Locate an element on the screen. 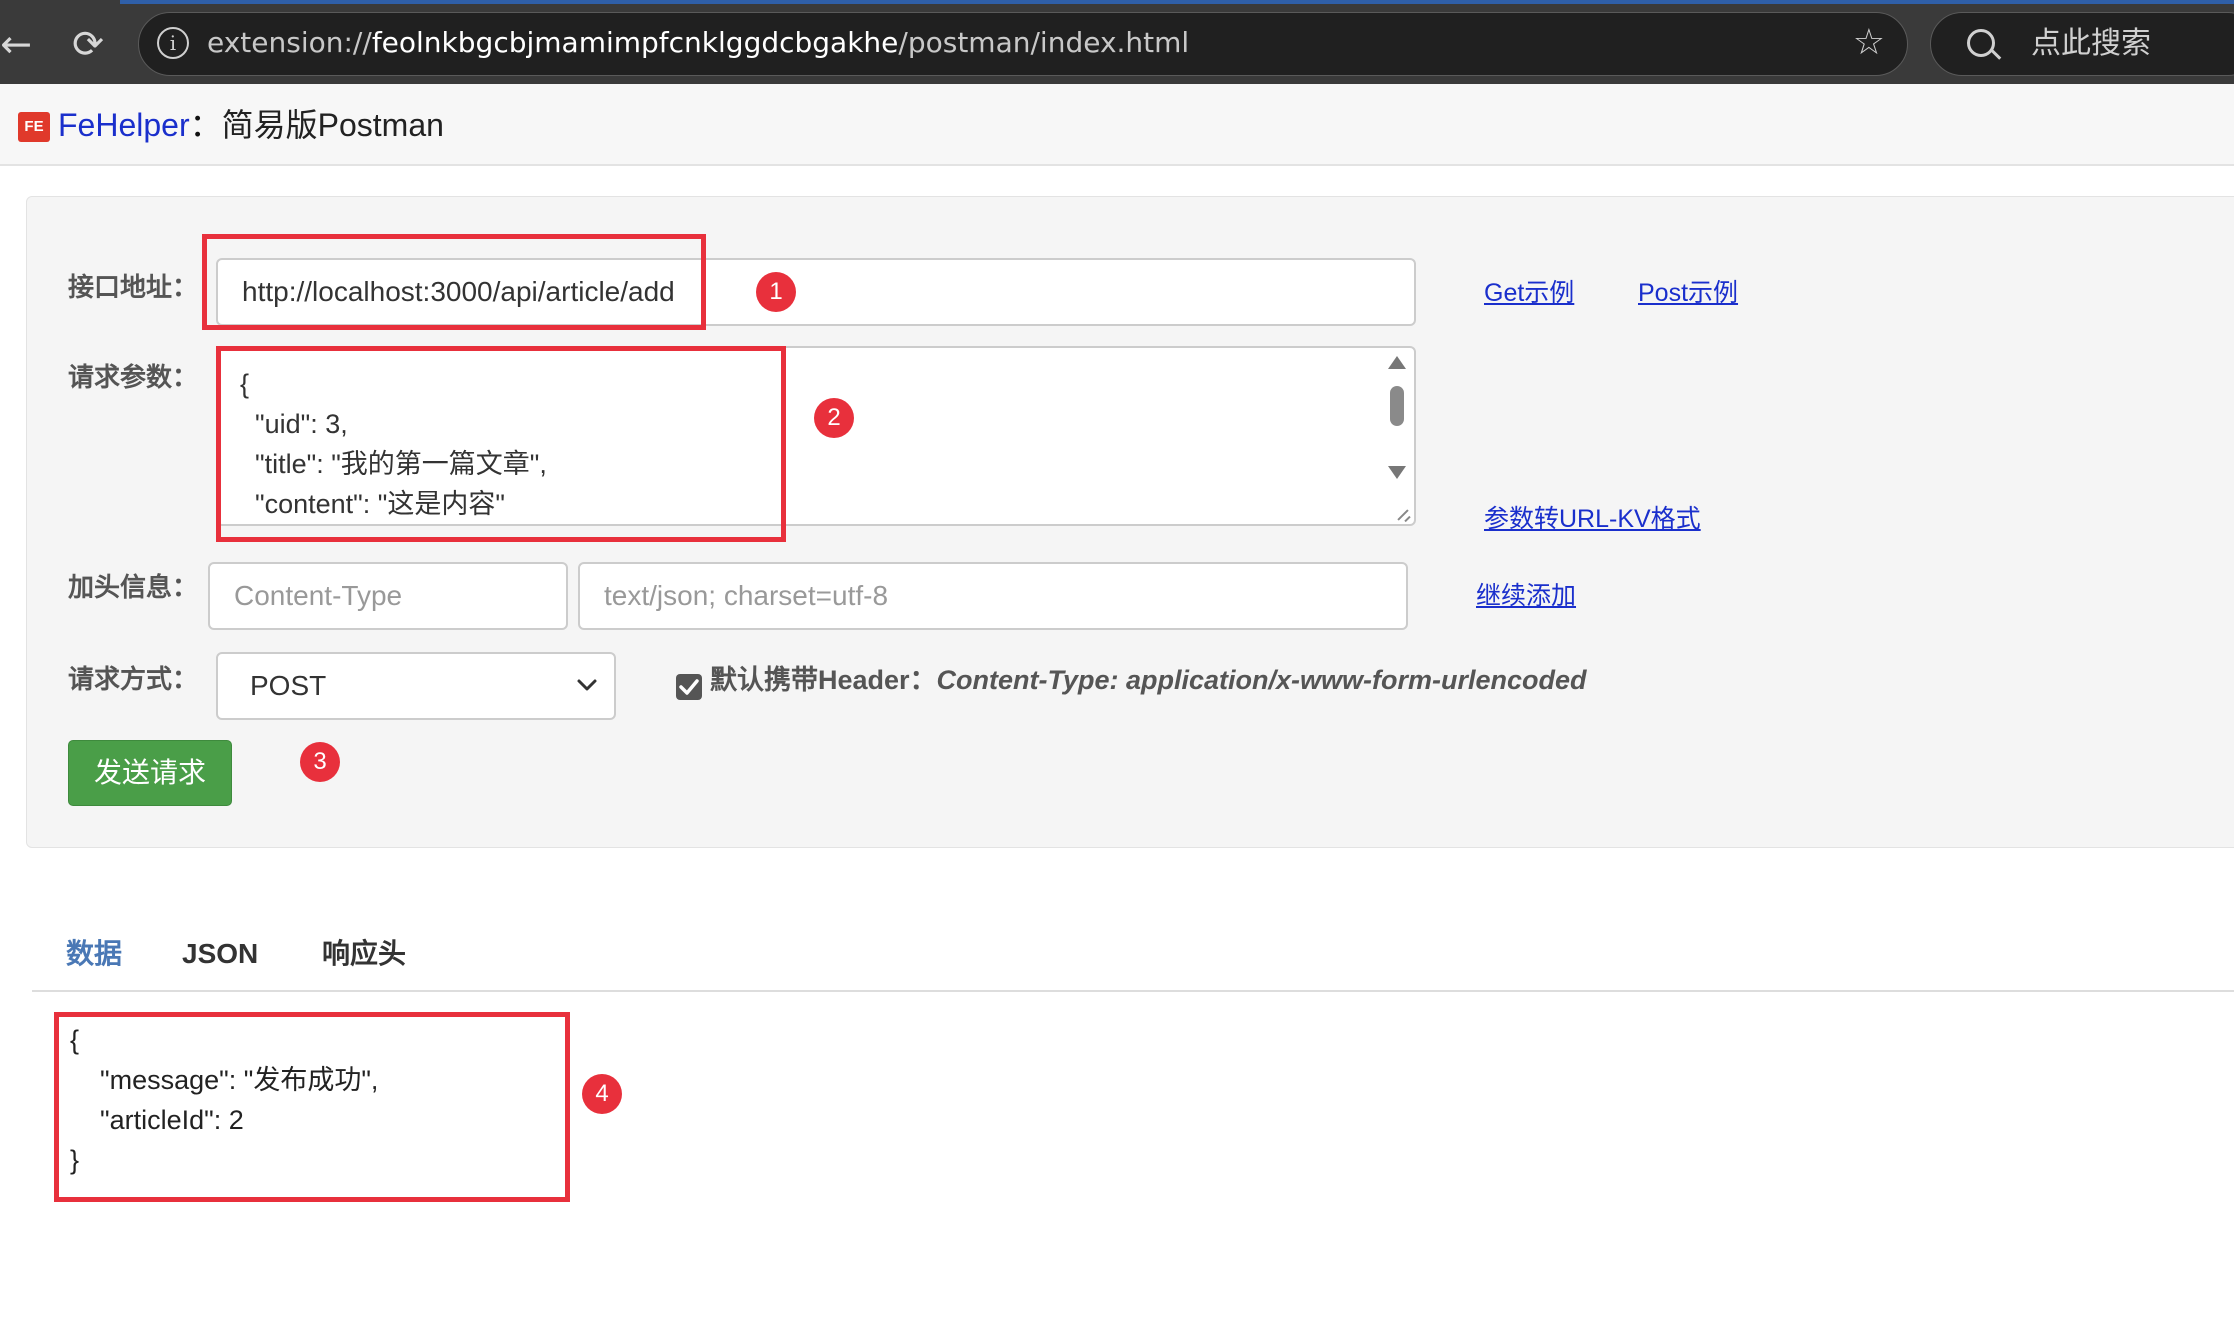 The image size is (2234, 1330). tab-response-headers: 响应头 is located at coordinates (364, 954).